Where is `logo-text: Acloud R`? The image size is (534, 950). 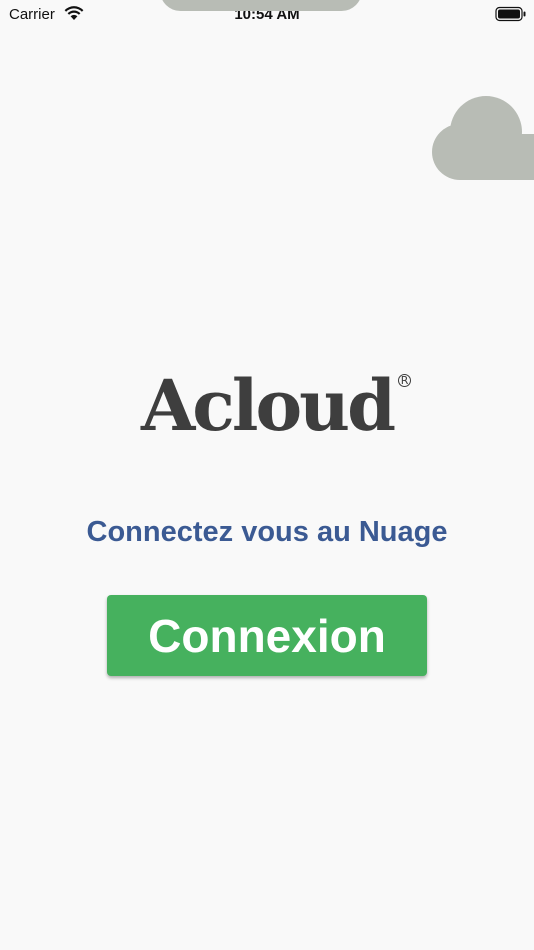
logo-text: Acloud R is located at coordinates (276, 405).